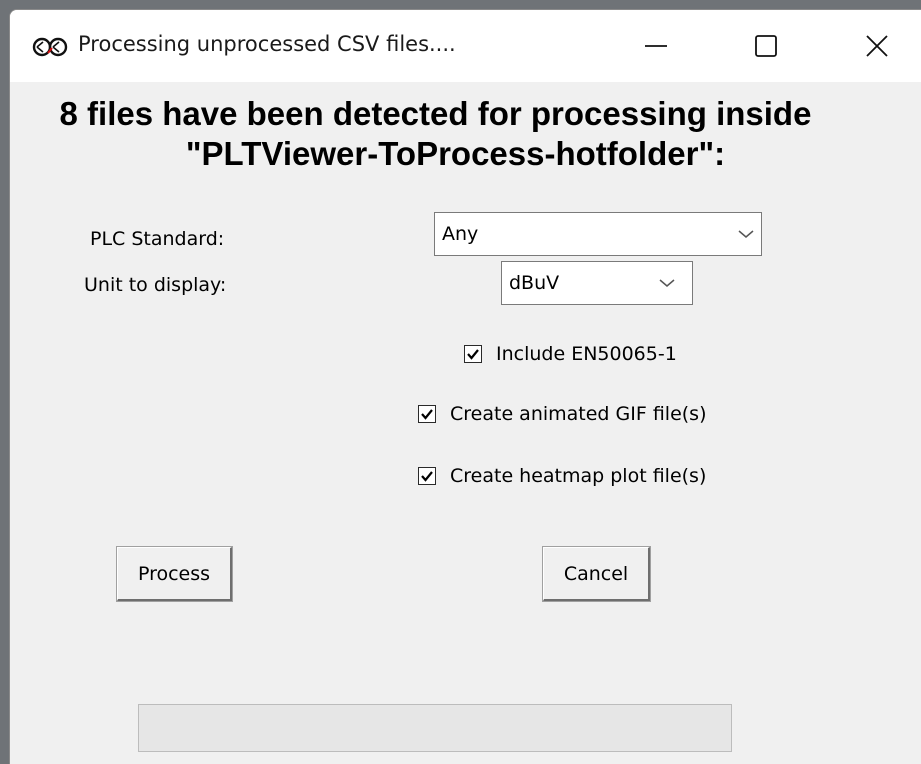  I want to click on include-en50065-label: Include EN50065-1, so click(586, 354).